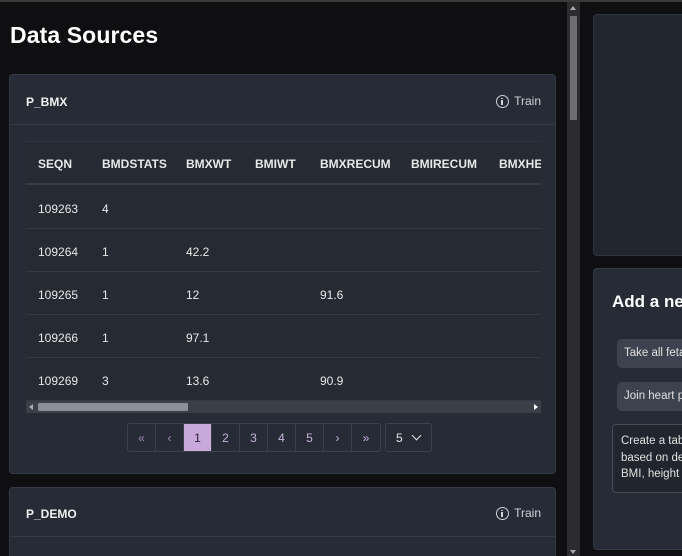  Describe the element at coordinates (47, 102) in the screenshot. I see `data-source-name: P_BMX` at that location.